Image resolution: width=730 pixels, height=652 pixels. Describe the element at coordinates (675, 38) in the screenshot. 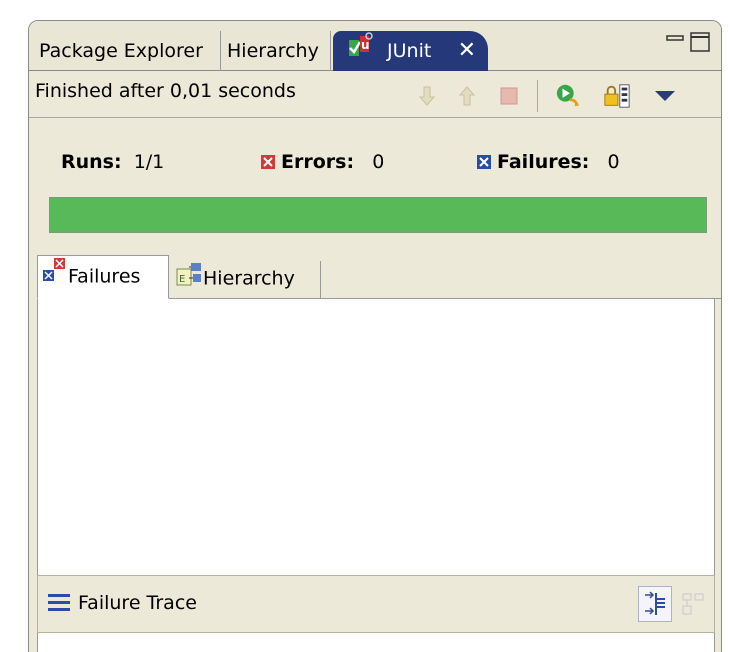

I see `minimize-icon` at that location.